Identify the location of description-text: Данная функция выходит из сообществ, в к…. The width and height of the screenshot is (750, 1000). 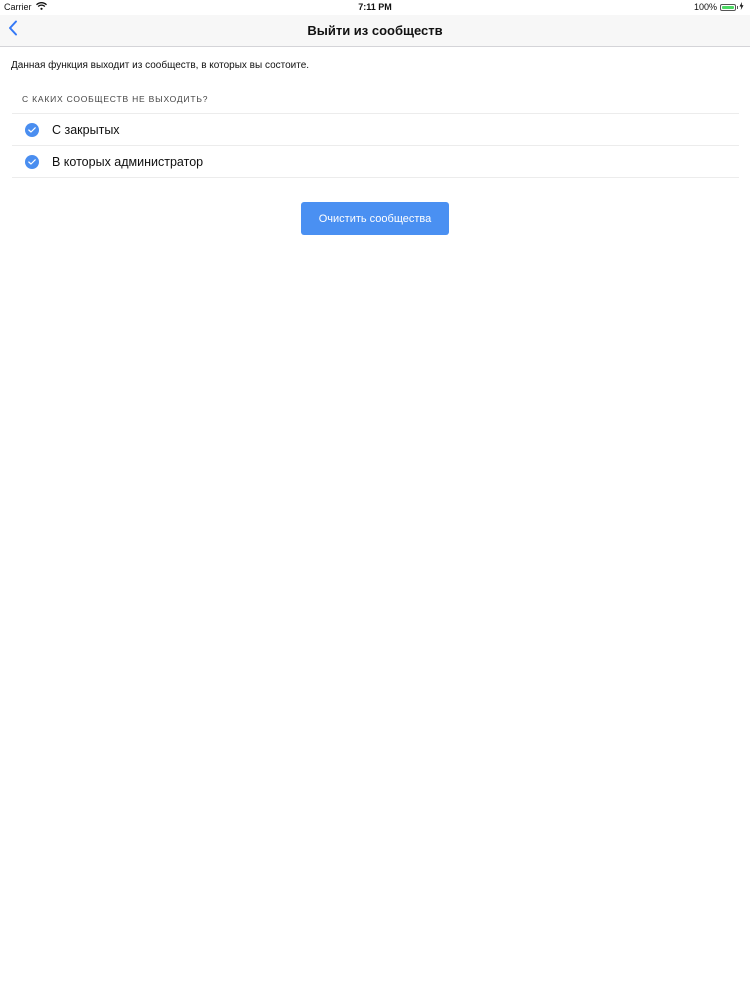
(160, 65).